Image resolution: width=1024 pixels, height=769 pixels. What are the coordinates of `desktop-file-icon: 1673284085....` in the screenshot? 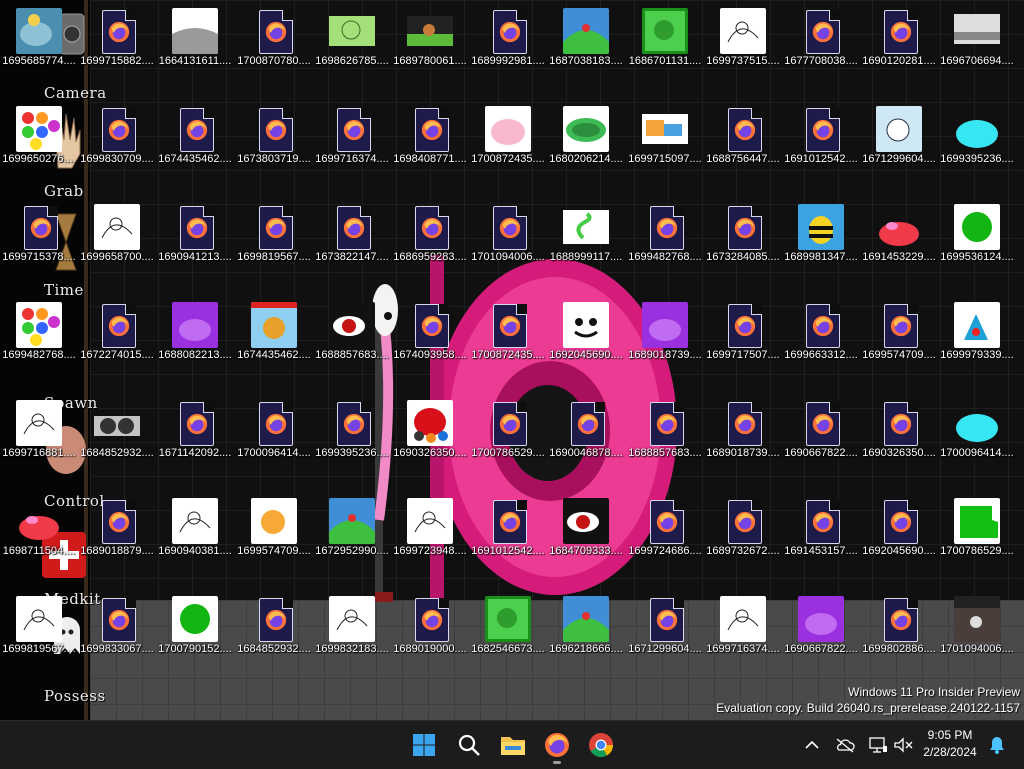 It's located at (743, 243).